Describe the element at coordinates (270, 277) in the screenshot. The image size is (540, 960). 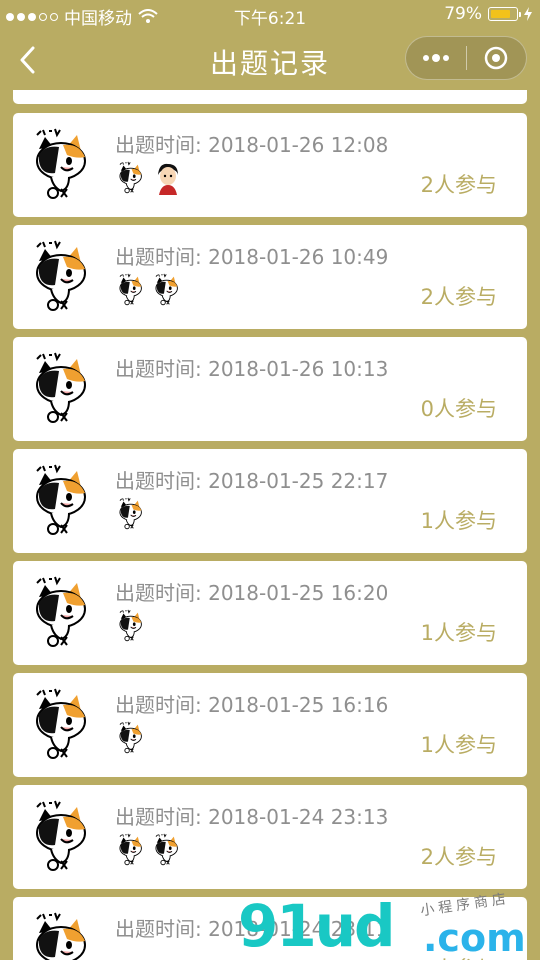
I see `list-item: 出题时间: 2018-01-26 10:49 2人参与` at that location.